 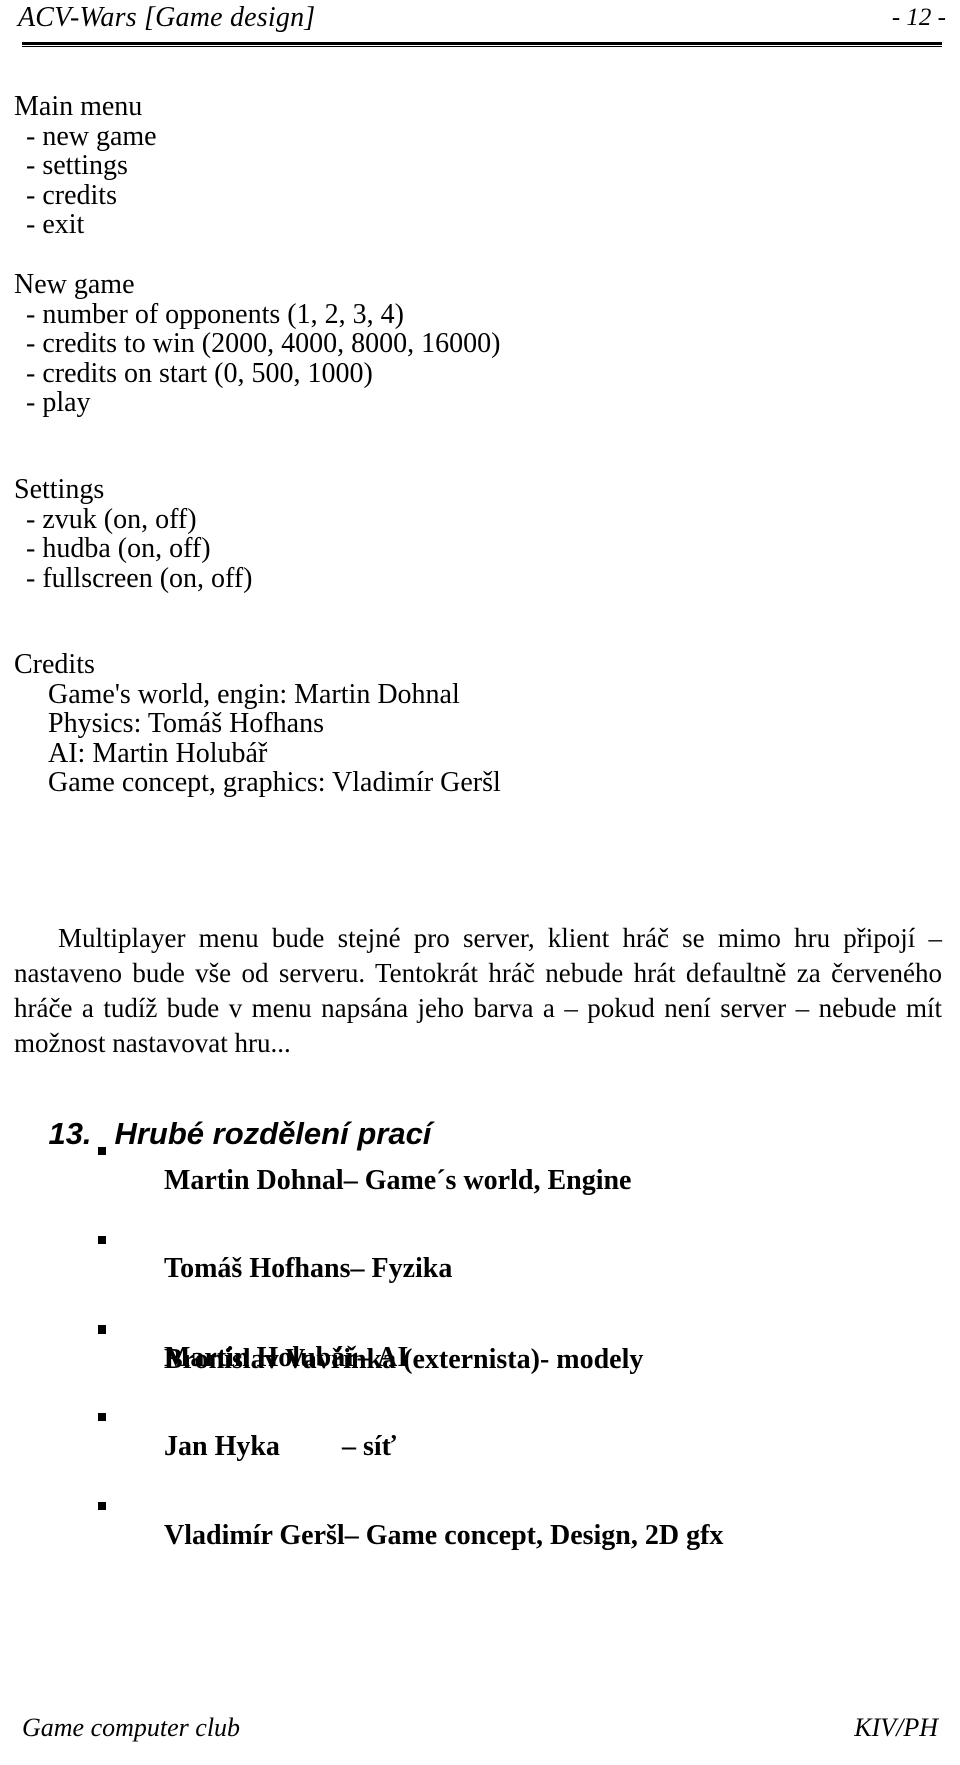 I want to click on credits-item: Physics: Tomáš Hofhans, so click(x=186, y=724).